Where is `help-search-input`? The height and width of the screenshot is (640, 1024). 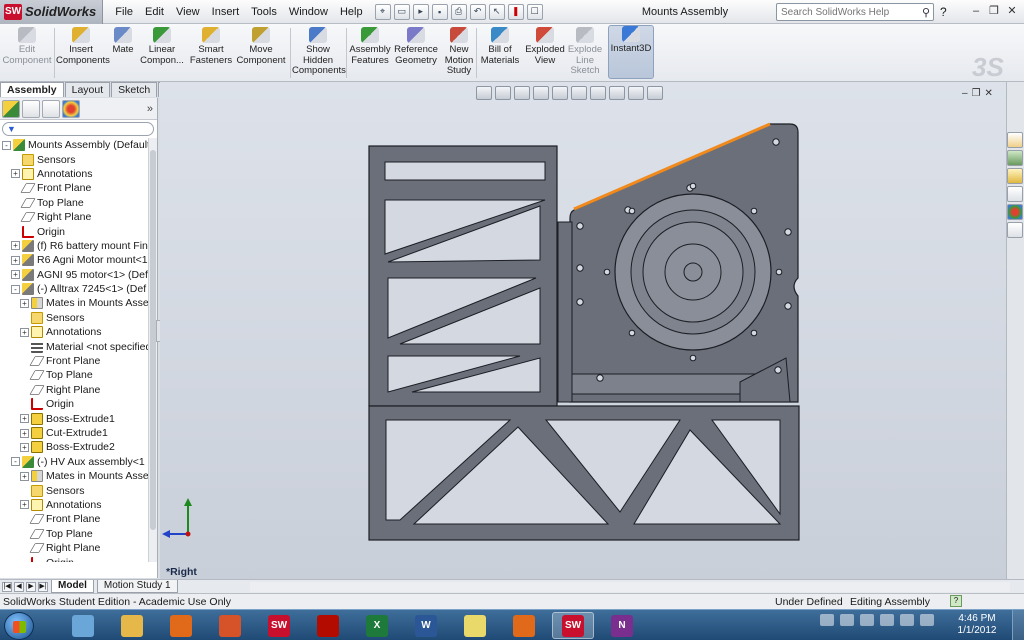
help-search-input is located at coordinates (841, 12).